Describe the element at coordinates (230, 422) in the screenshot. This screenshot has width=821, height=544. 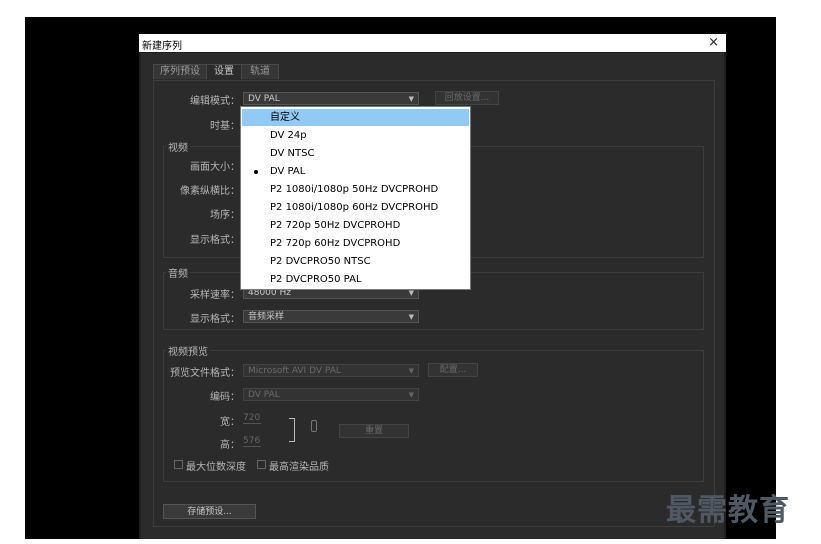
I see `width-label: 宽：` at that location.